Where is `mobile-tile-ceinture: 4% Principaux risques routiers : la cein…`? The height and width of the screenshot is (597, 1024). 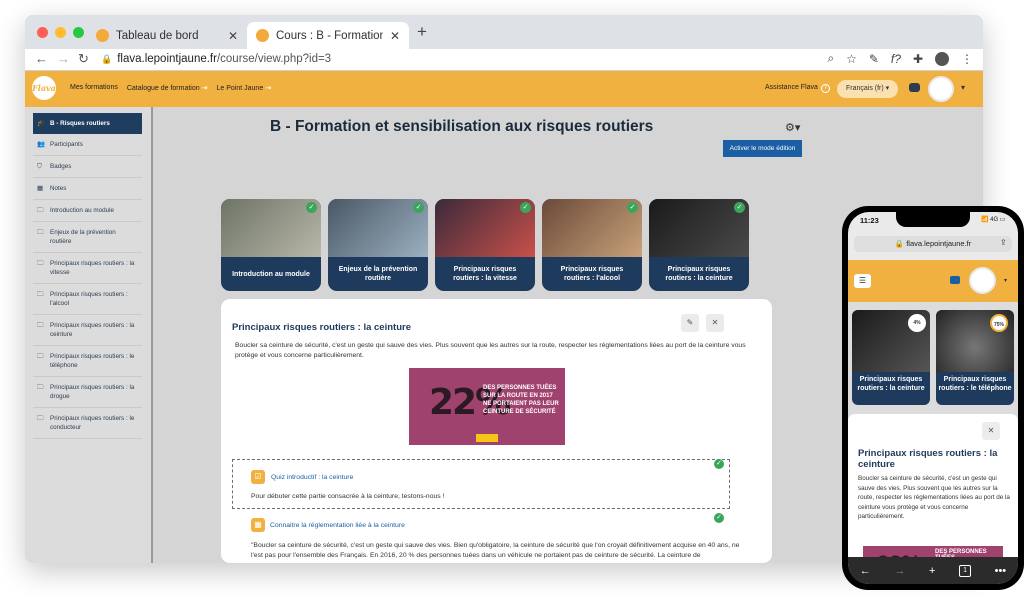 mobile-tile-ceinture: 4% Principaux risques routiers : la cein… is located at coordinates (891, 357).